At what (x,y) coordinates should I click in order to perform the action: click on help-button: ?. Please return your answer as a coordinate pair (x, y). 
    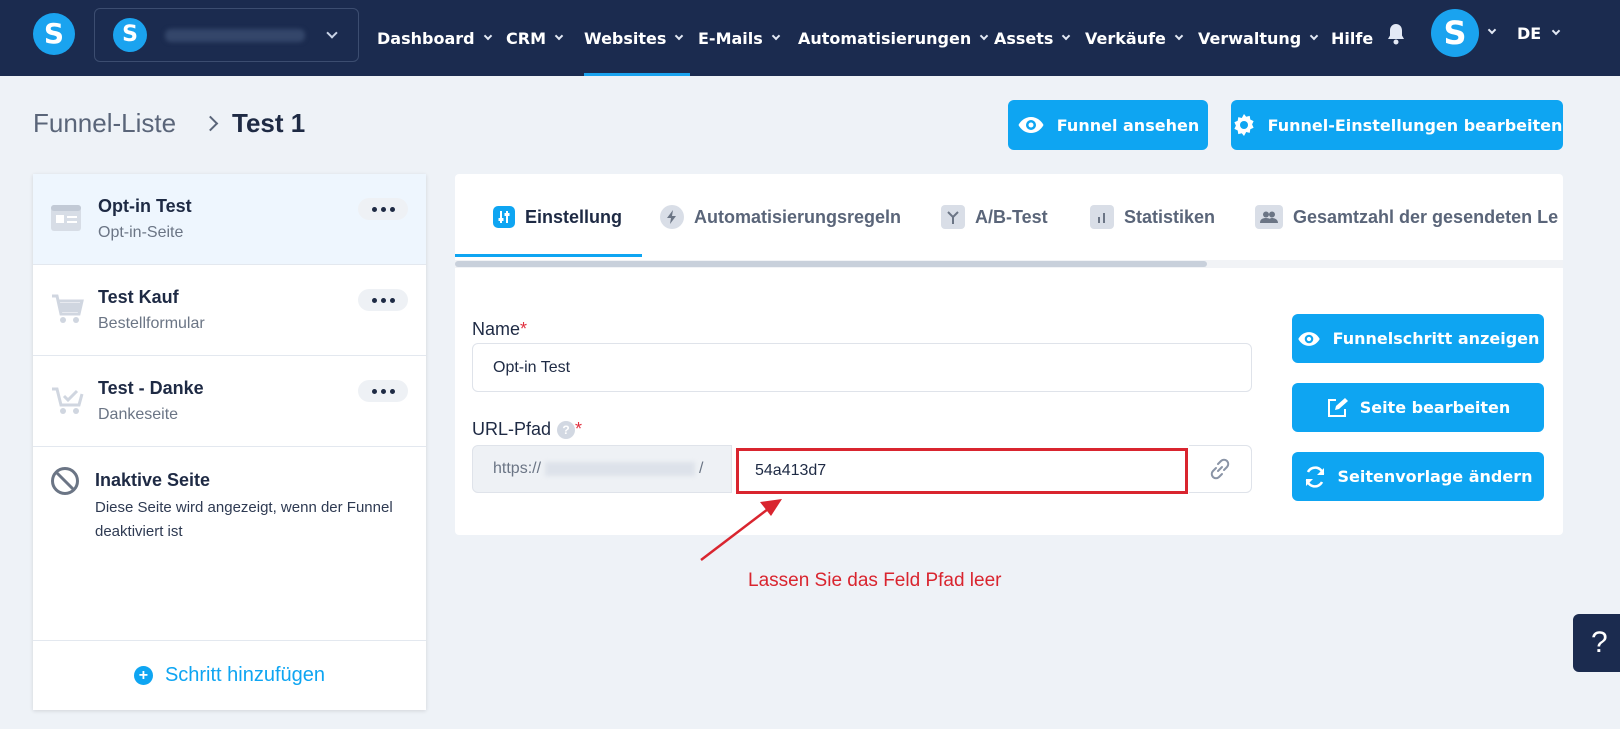
    Looking at the image, I should click on (1596, 643).